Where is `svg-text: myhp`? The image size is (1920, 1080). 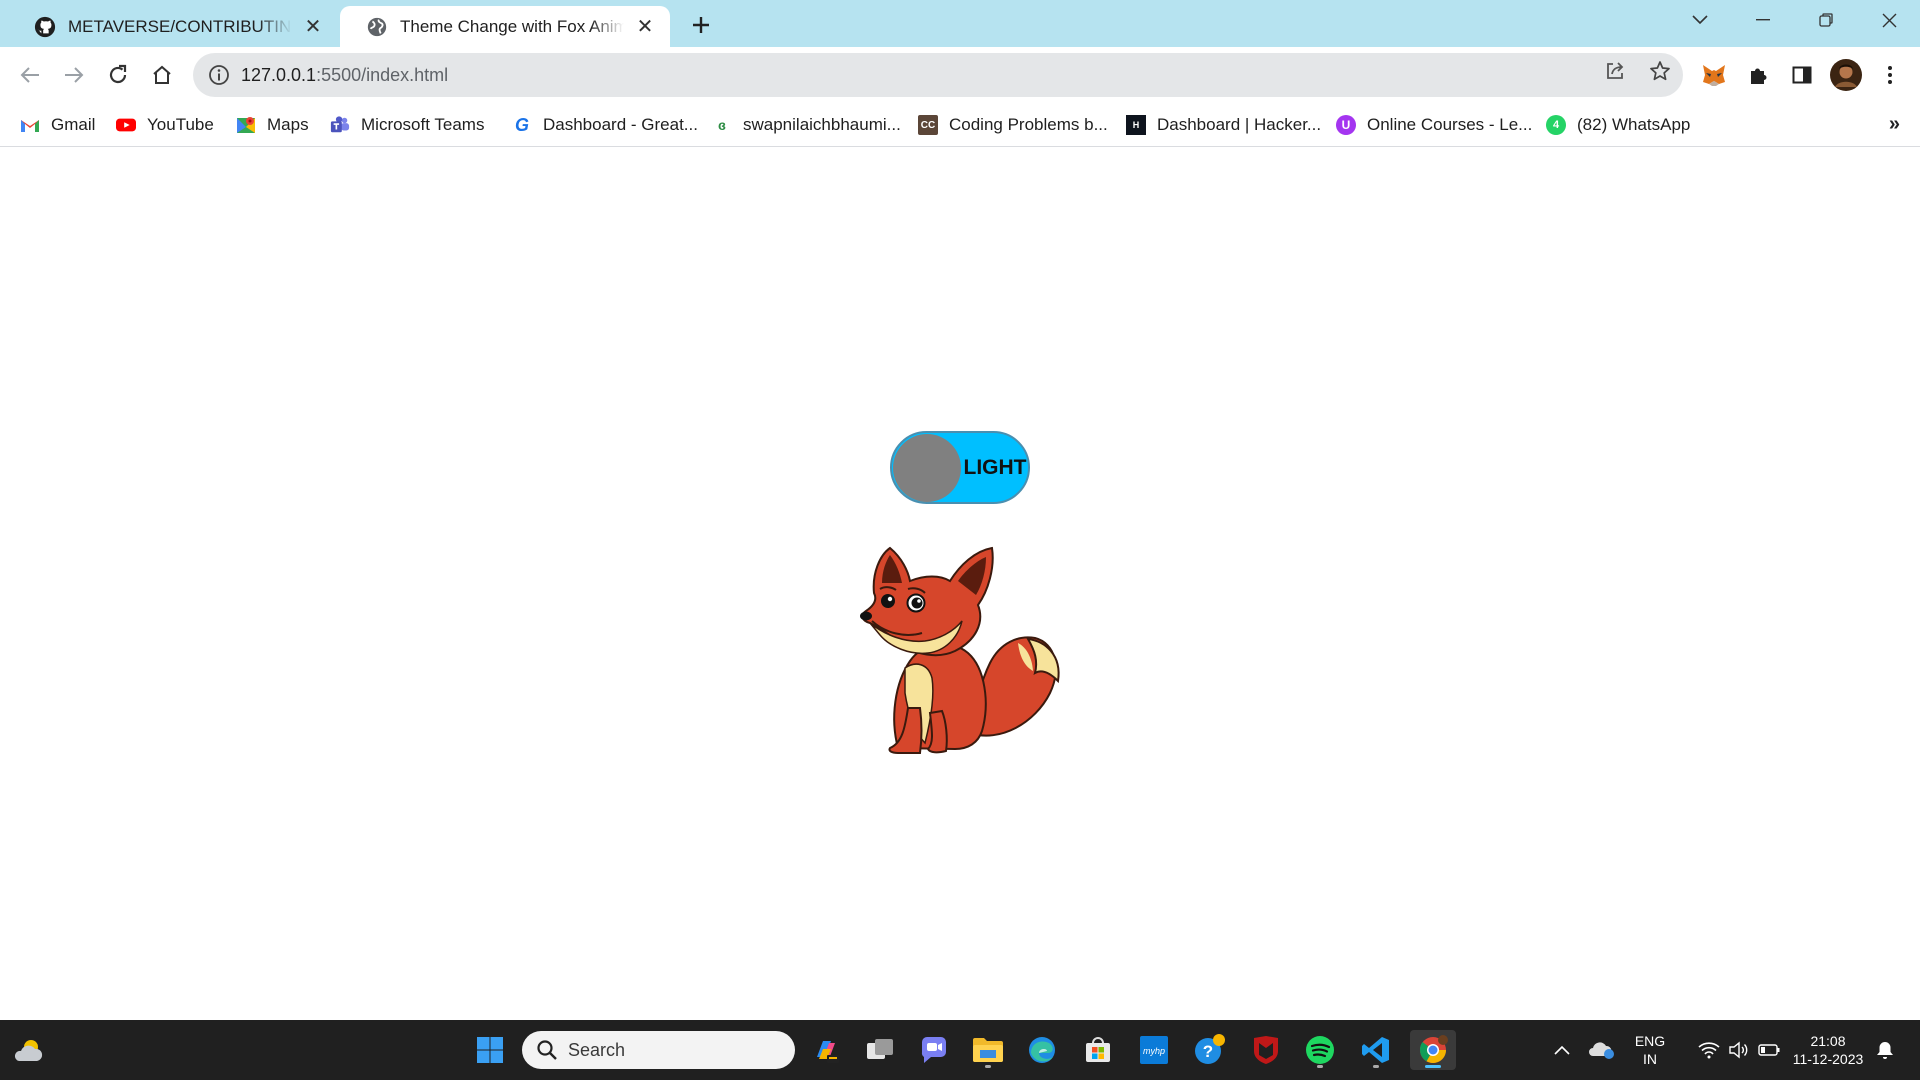
svg-text: myhp is located at coordinates (1154, 1051).